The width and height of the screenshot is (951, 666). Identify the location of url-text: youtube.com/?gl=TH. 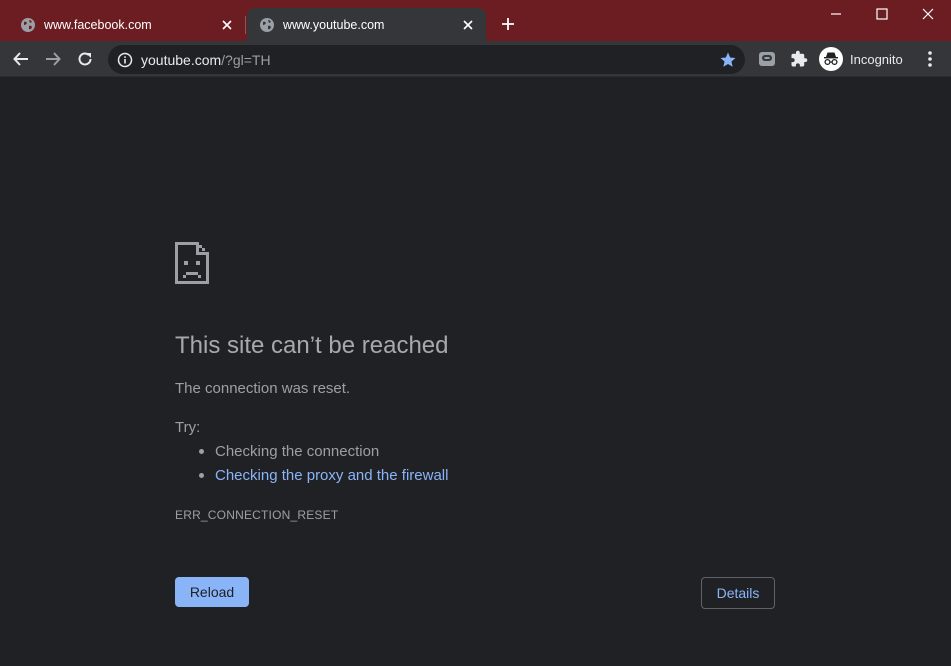
(206, 60).